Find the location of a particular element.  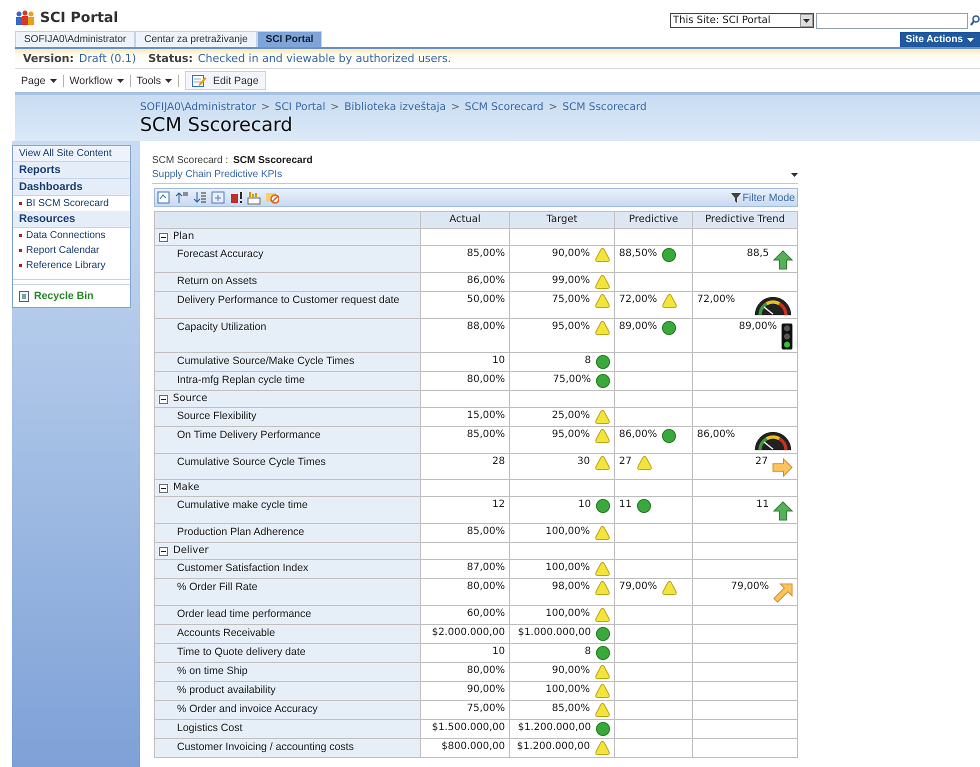

predictive-value: 27 is located at coordinates (625, 462).